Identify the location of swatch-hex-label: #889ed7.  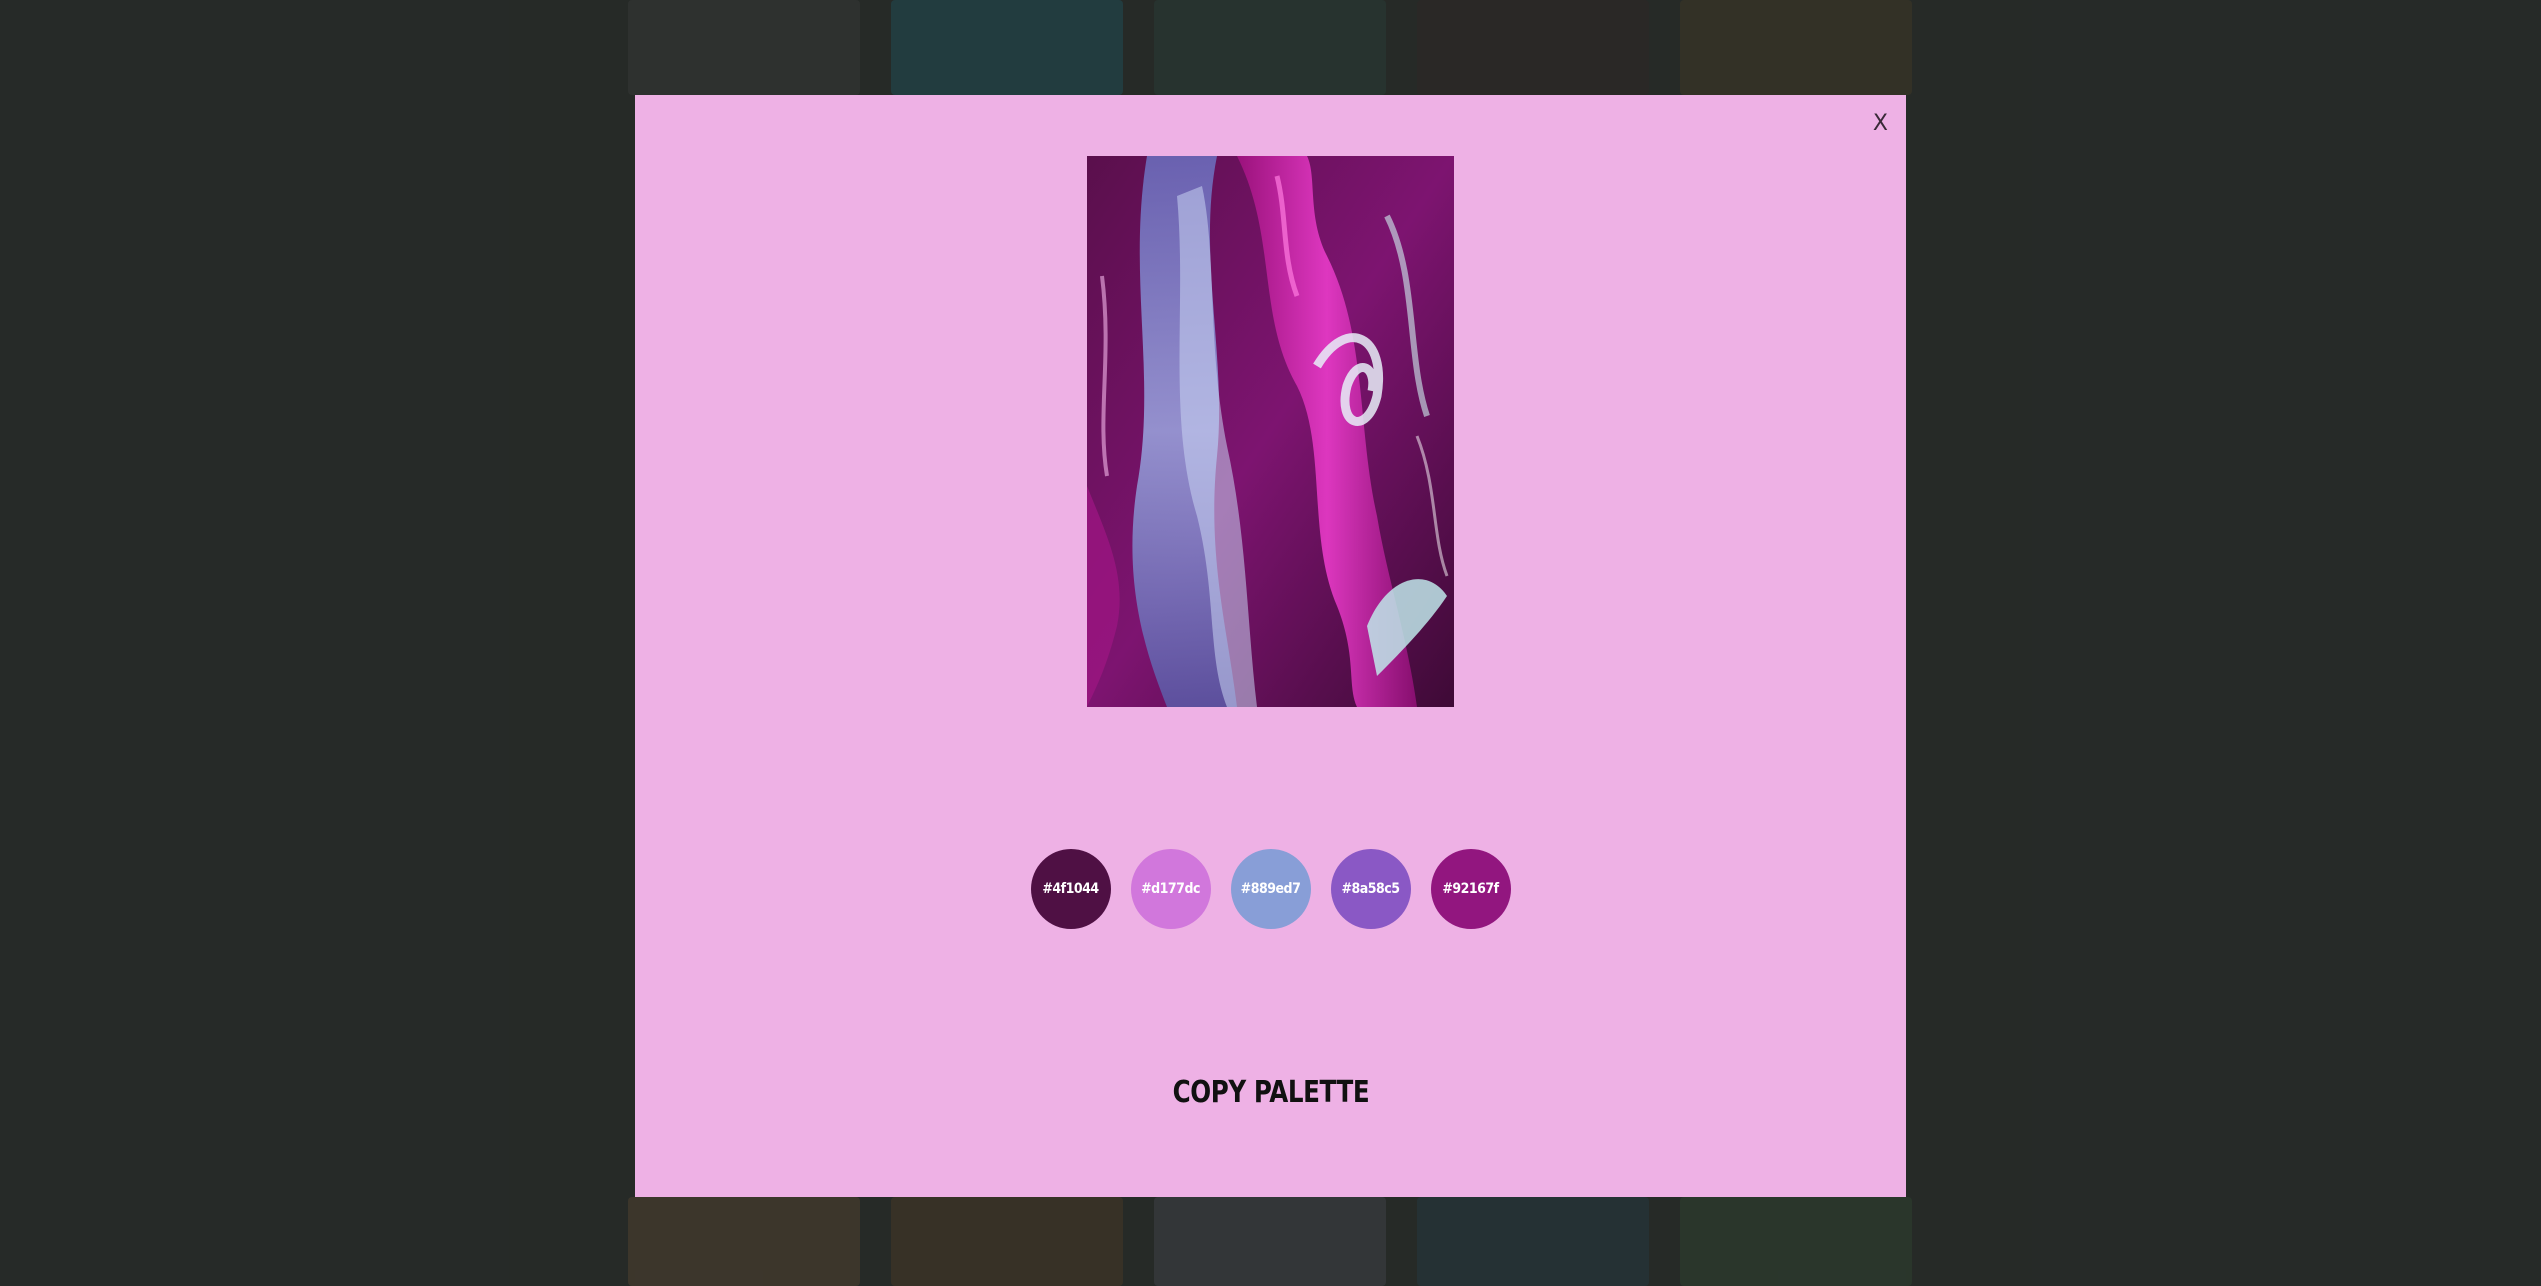
(1270, 889).